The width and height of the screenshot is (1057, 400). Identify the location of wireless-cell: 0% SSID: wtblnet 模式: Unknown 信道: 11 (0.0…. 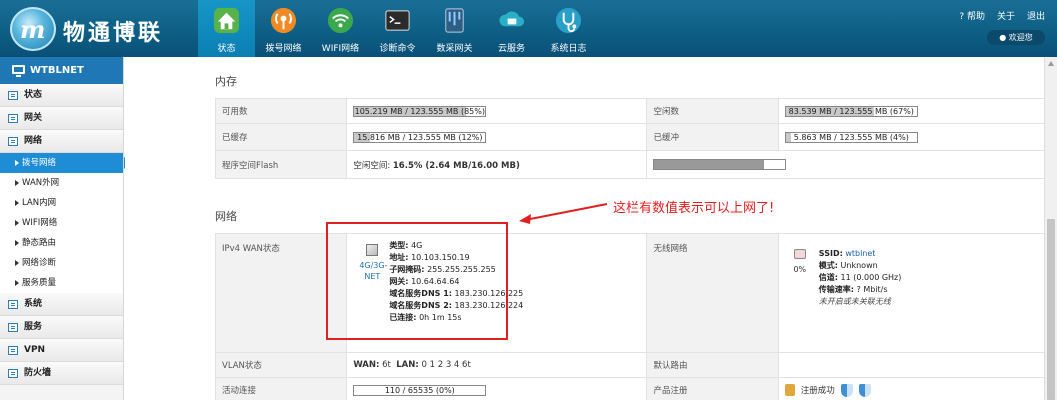
(918, 293).